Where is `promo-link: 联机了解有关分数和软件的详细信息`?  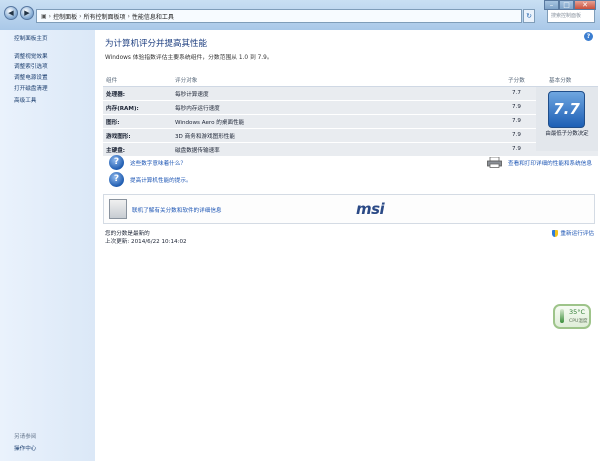 promo-link: 联机了解有关分数和软件的详细信息 is located at coordinates (177, 210).